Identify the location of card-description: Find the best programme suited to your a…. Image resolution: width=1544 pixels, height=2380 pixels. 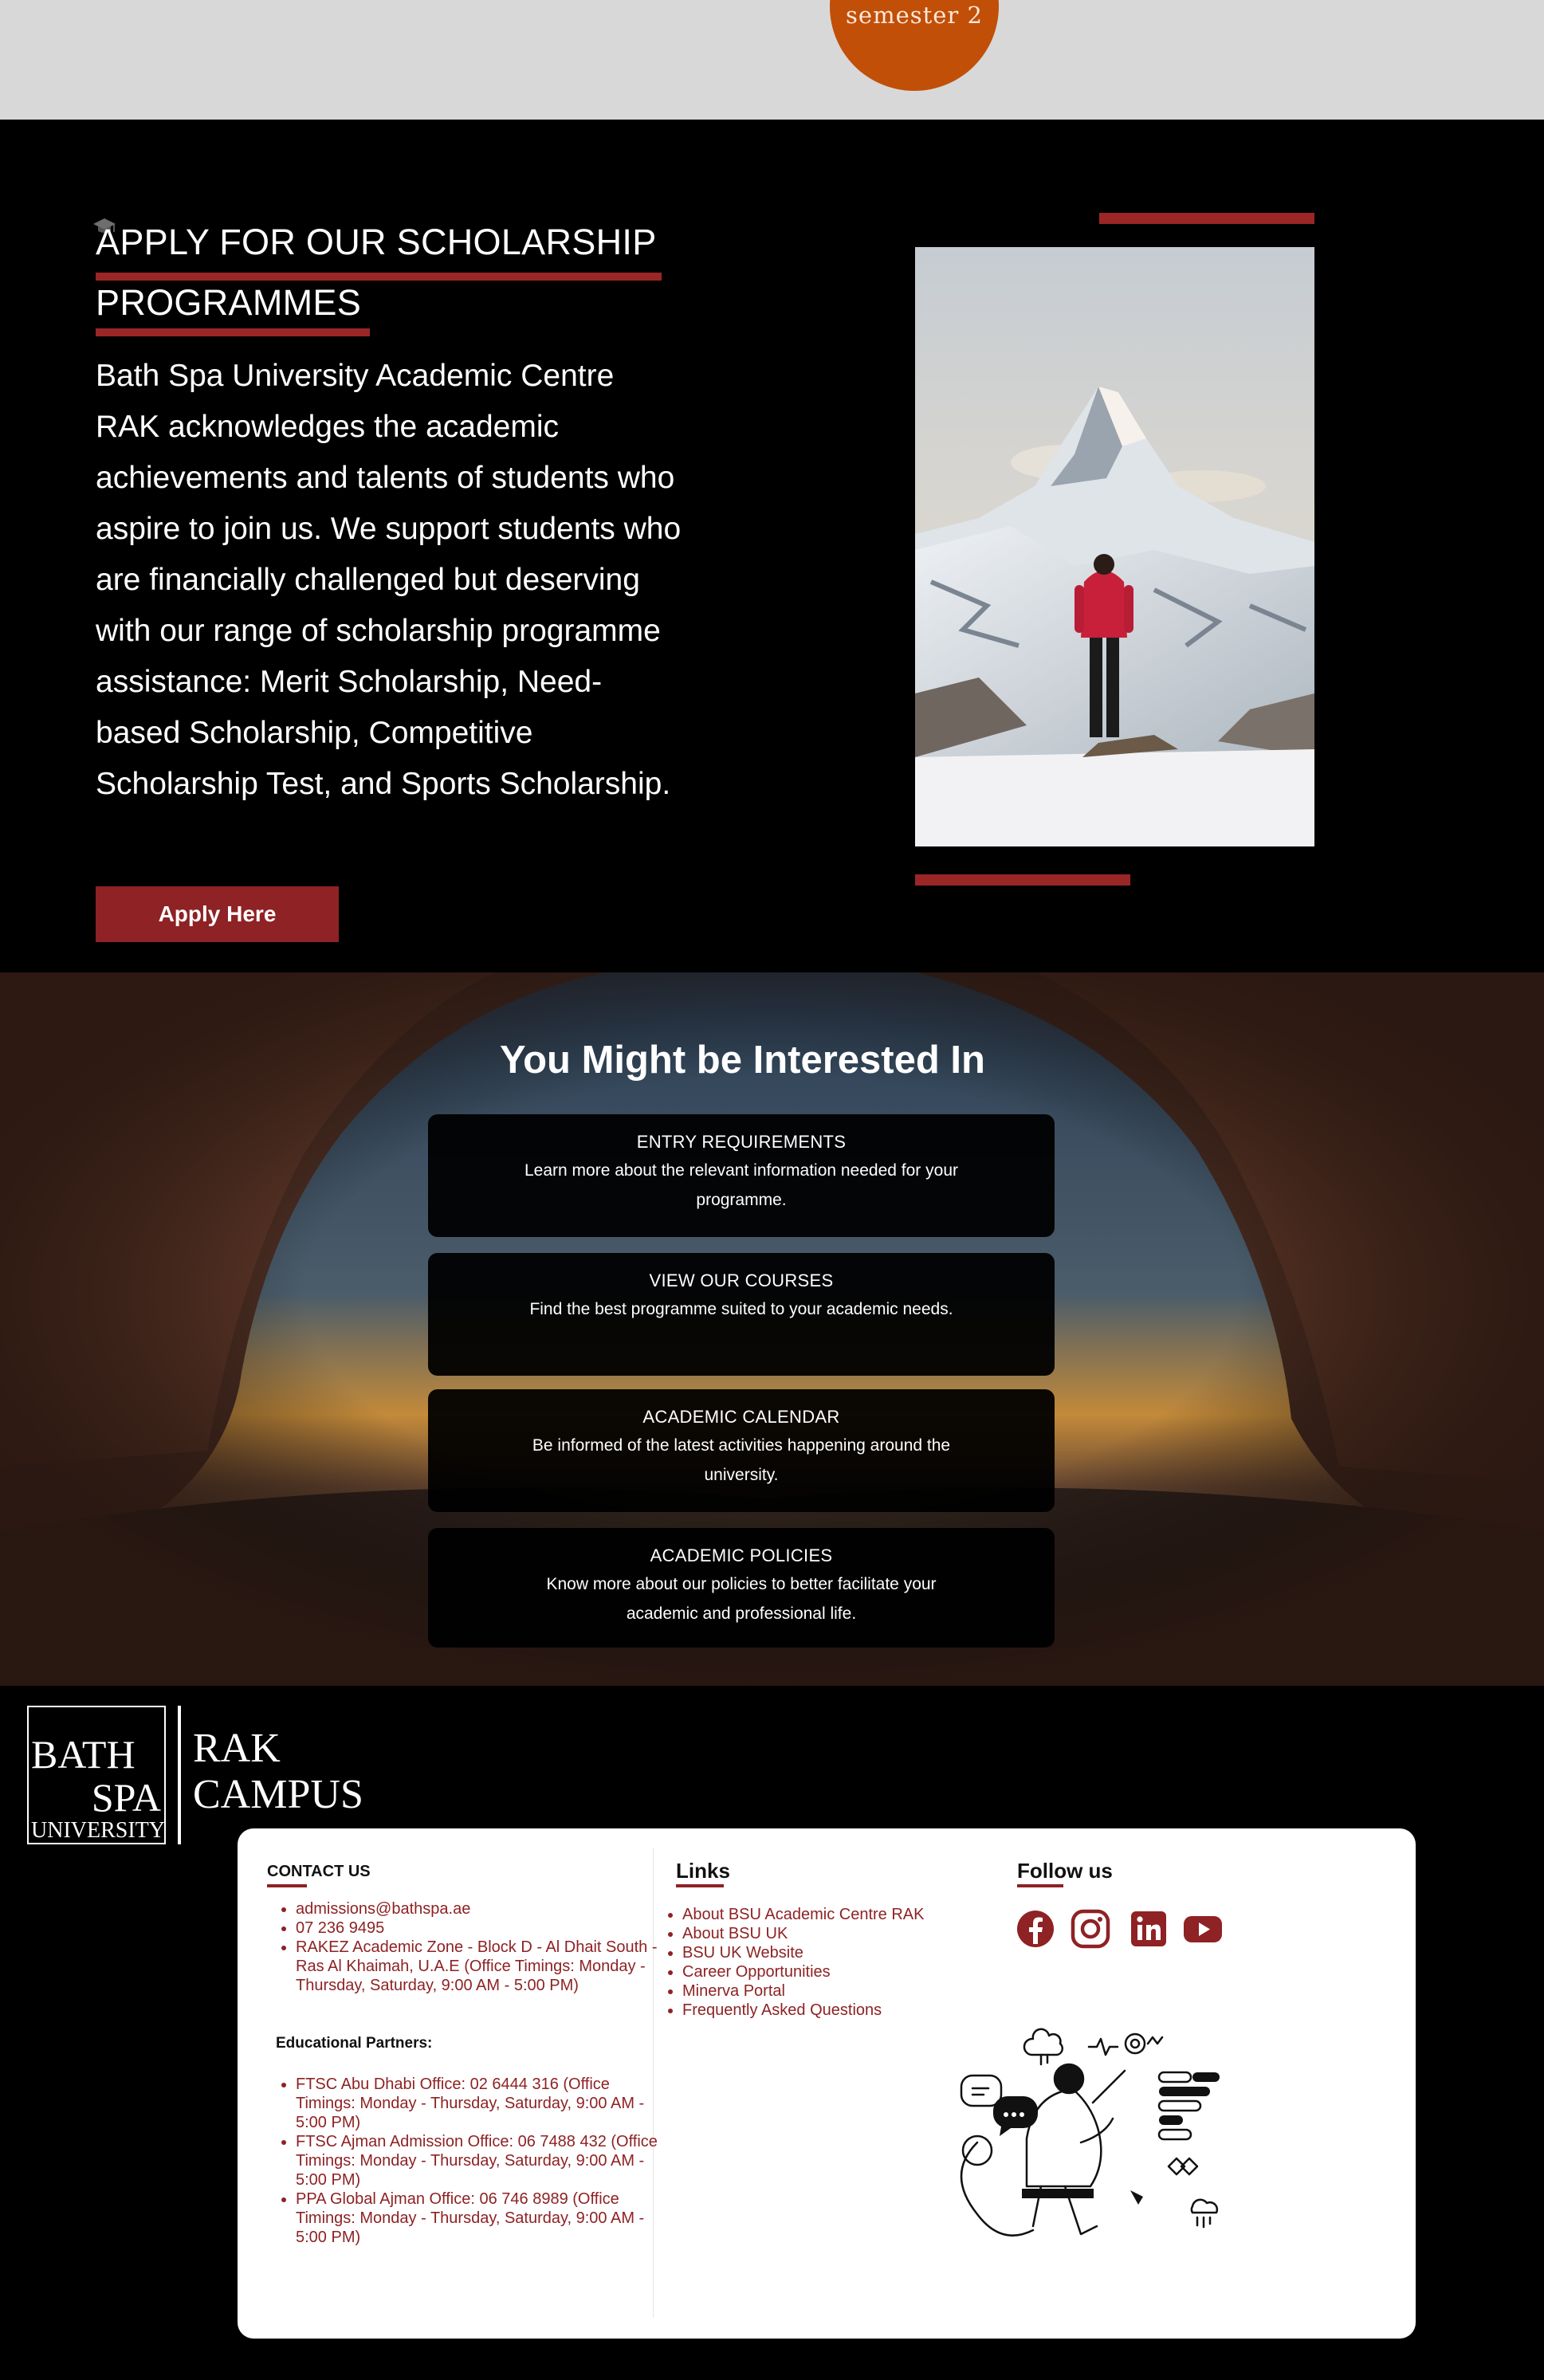
(741, 1309).